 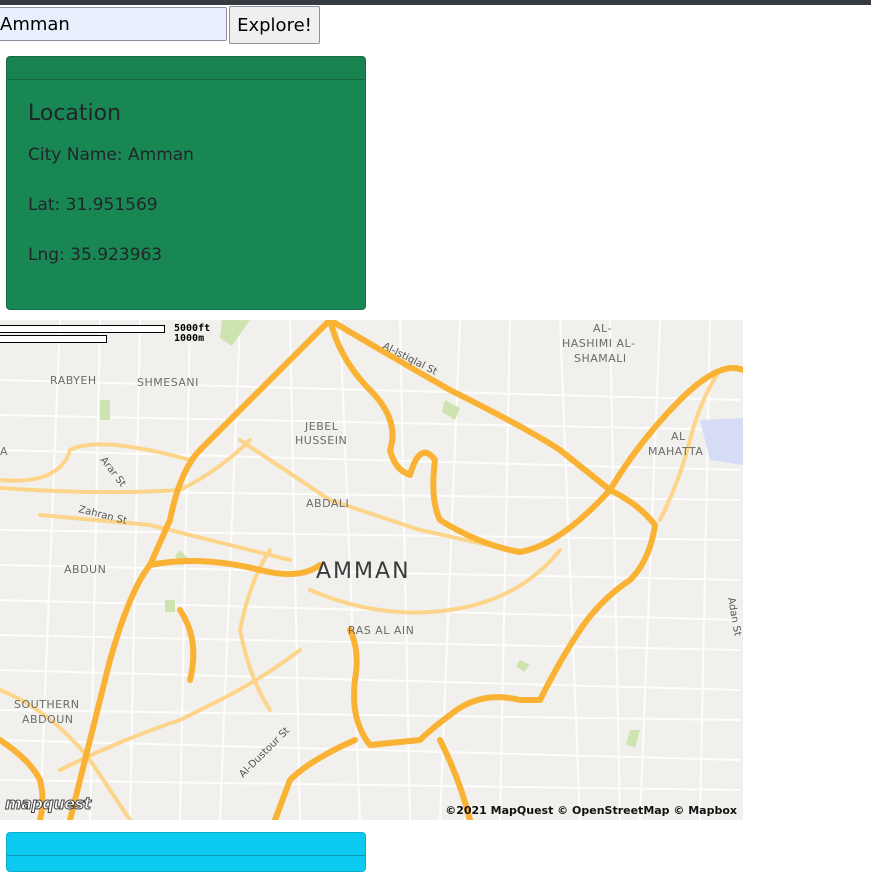 What do you see at coordinates (73, 380) in the screenshot?
I see `district-label-rabyeh: RABYEH` at bounding box center [73, 380].